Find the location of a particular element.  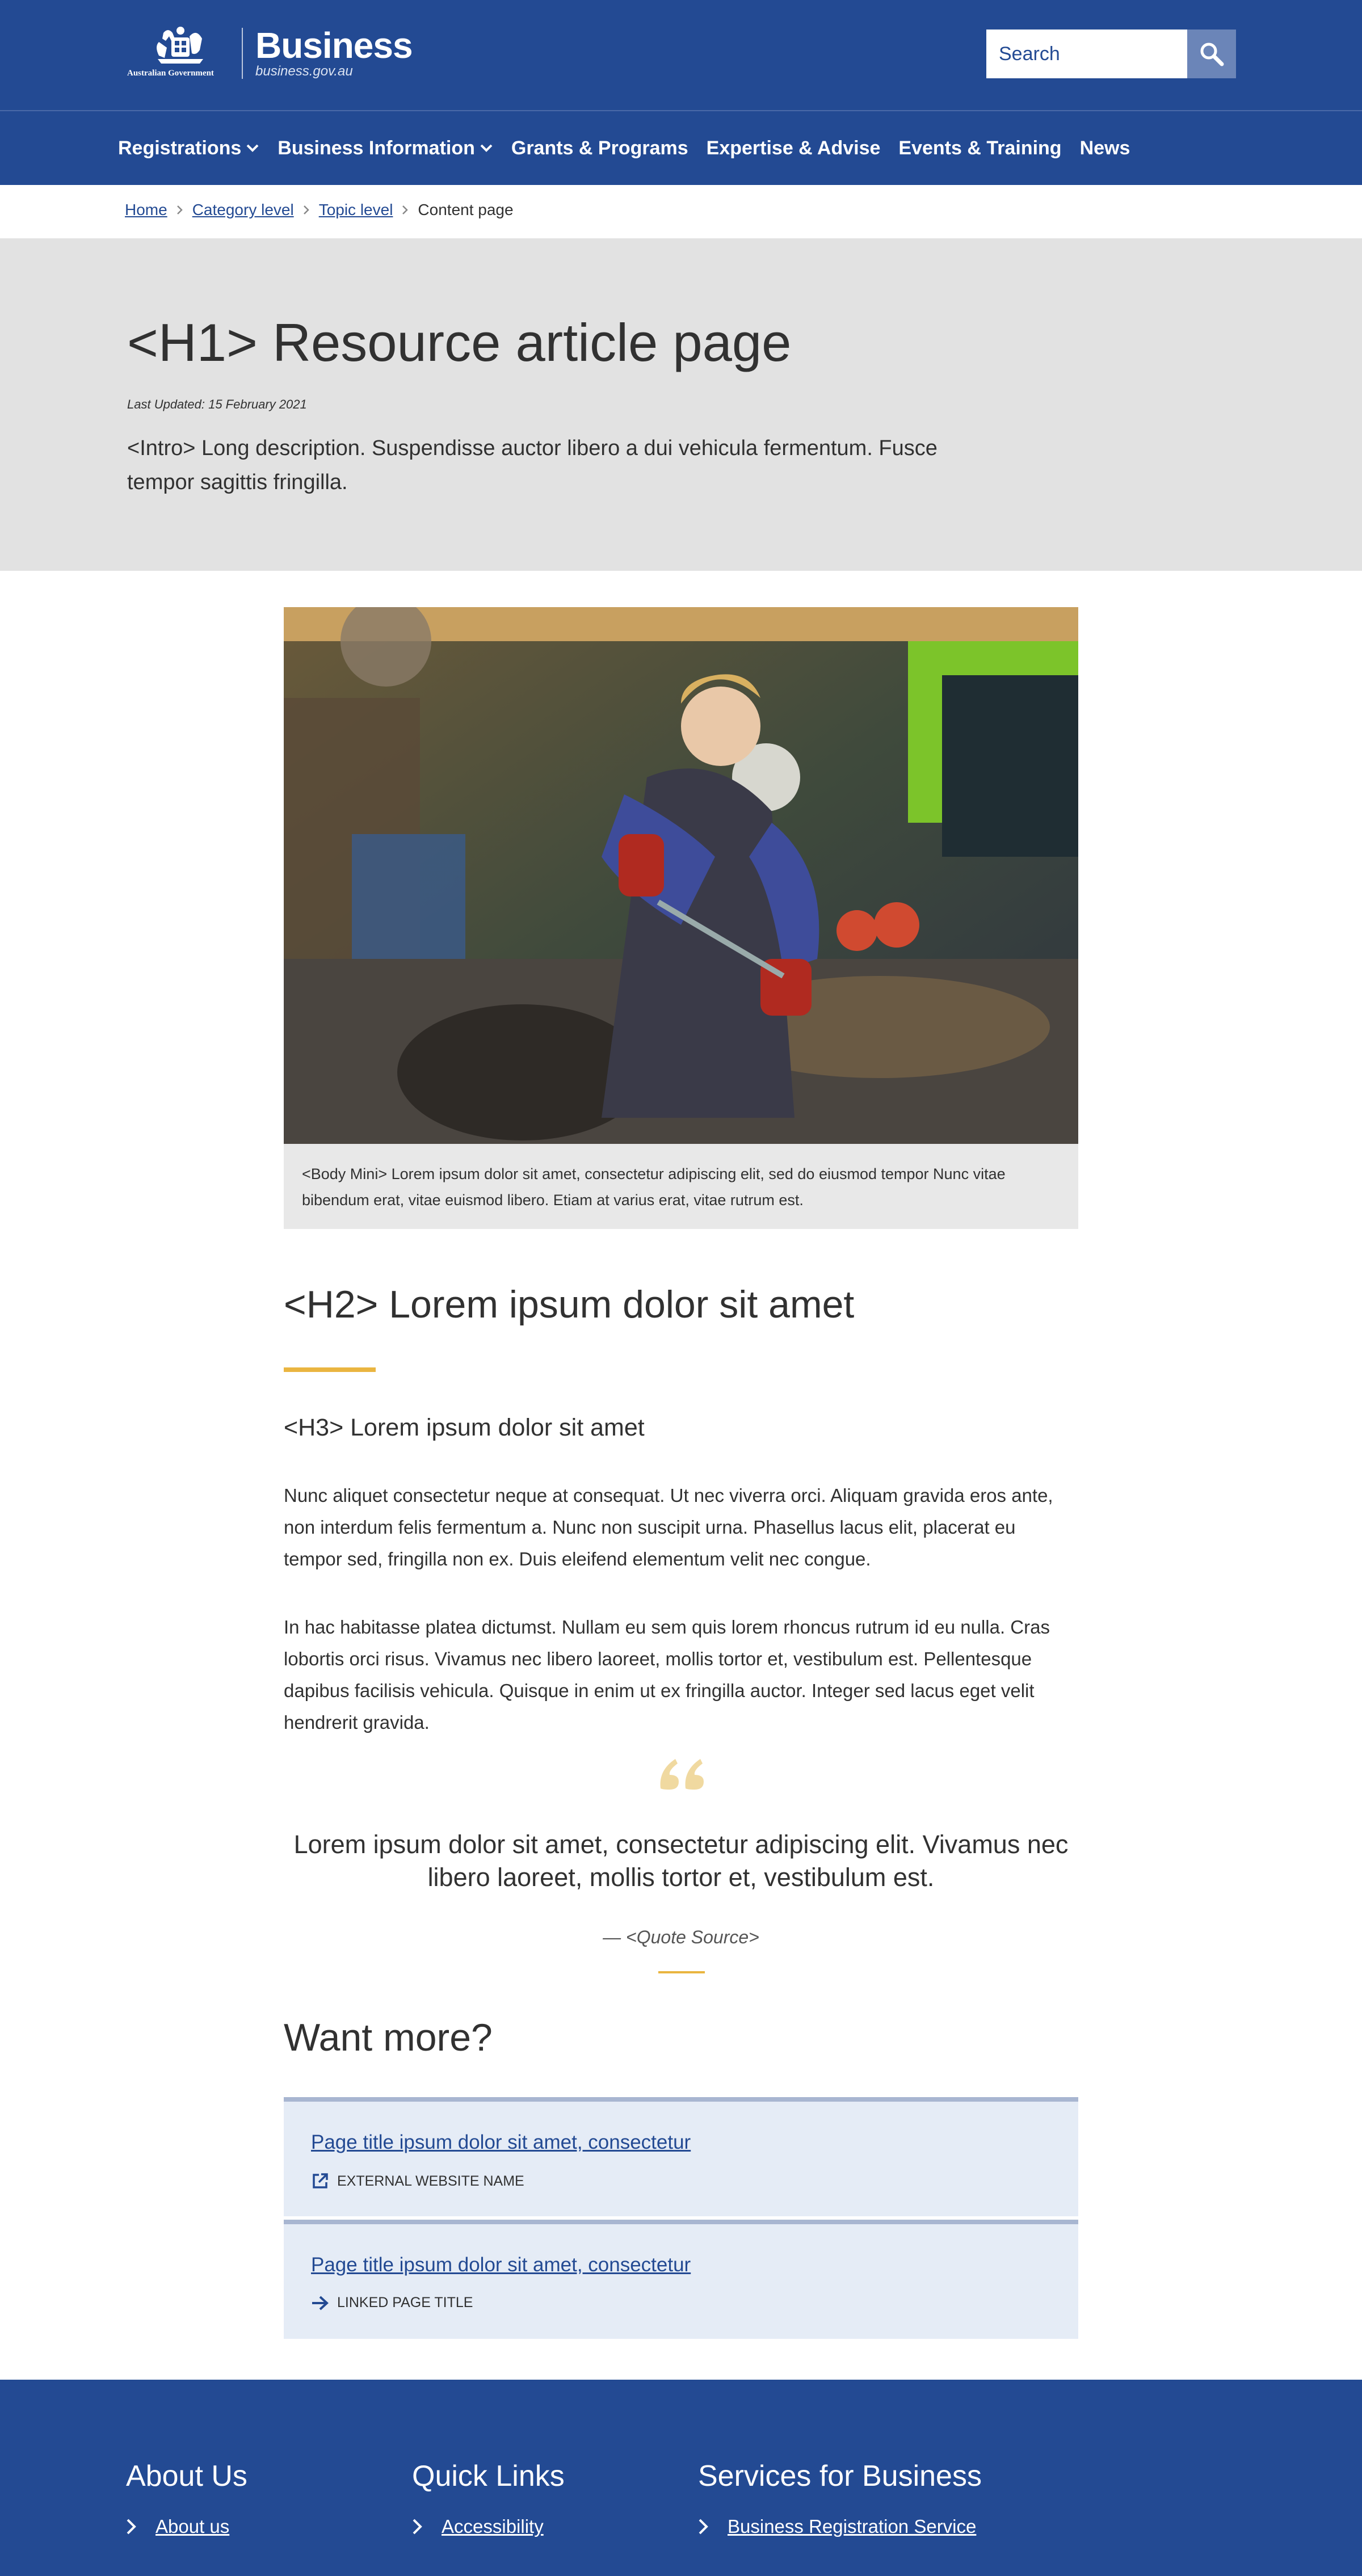

nav-item-expertise-advise: Expertise & Advise is located at coordinates (794, 148).